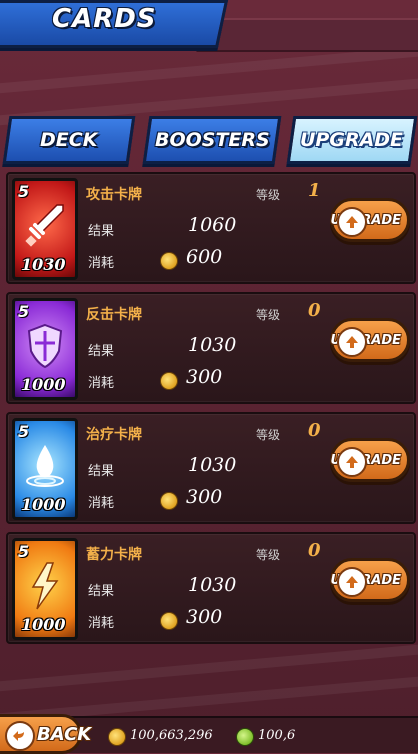 The image size is (418, 754). I want to click on card-row-heal: 5 1000 治疗卡牌 等级 0 结果 1030 消耗 300 UPGRADE, so click(211, 468).